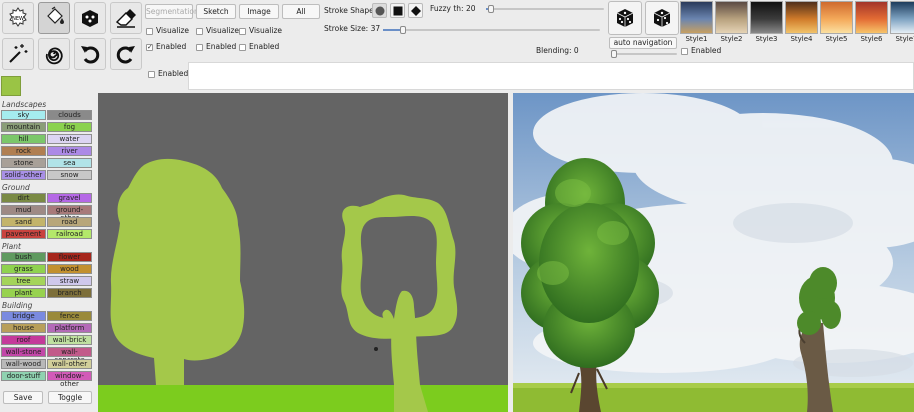 The image size is (914, 412). Describe the element at coordinates (644, 54) in the screenshot. I see `navigation-slider` at that location.